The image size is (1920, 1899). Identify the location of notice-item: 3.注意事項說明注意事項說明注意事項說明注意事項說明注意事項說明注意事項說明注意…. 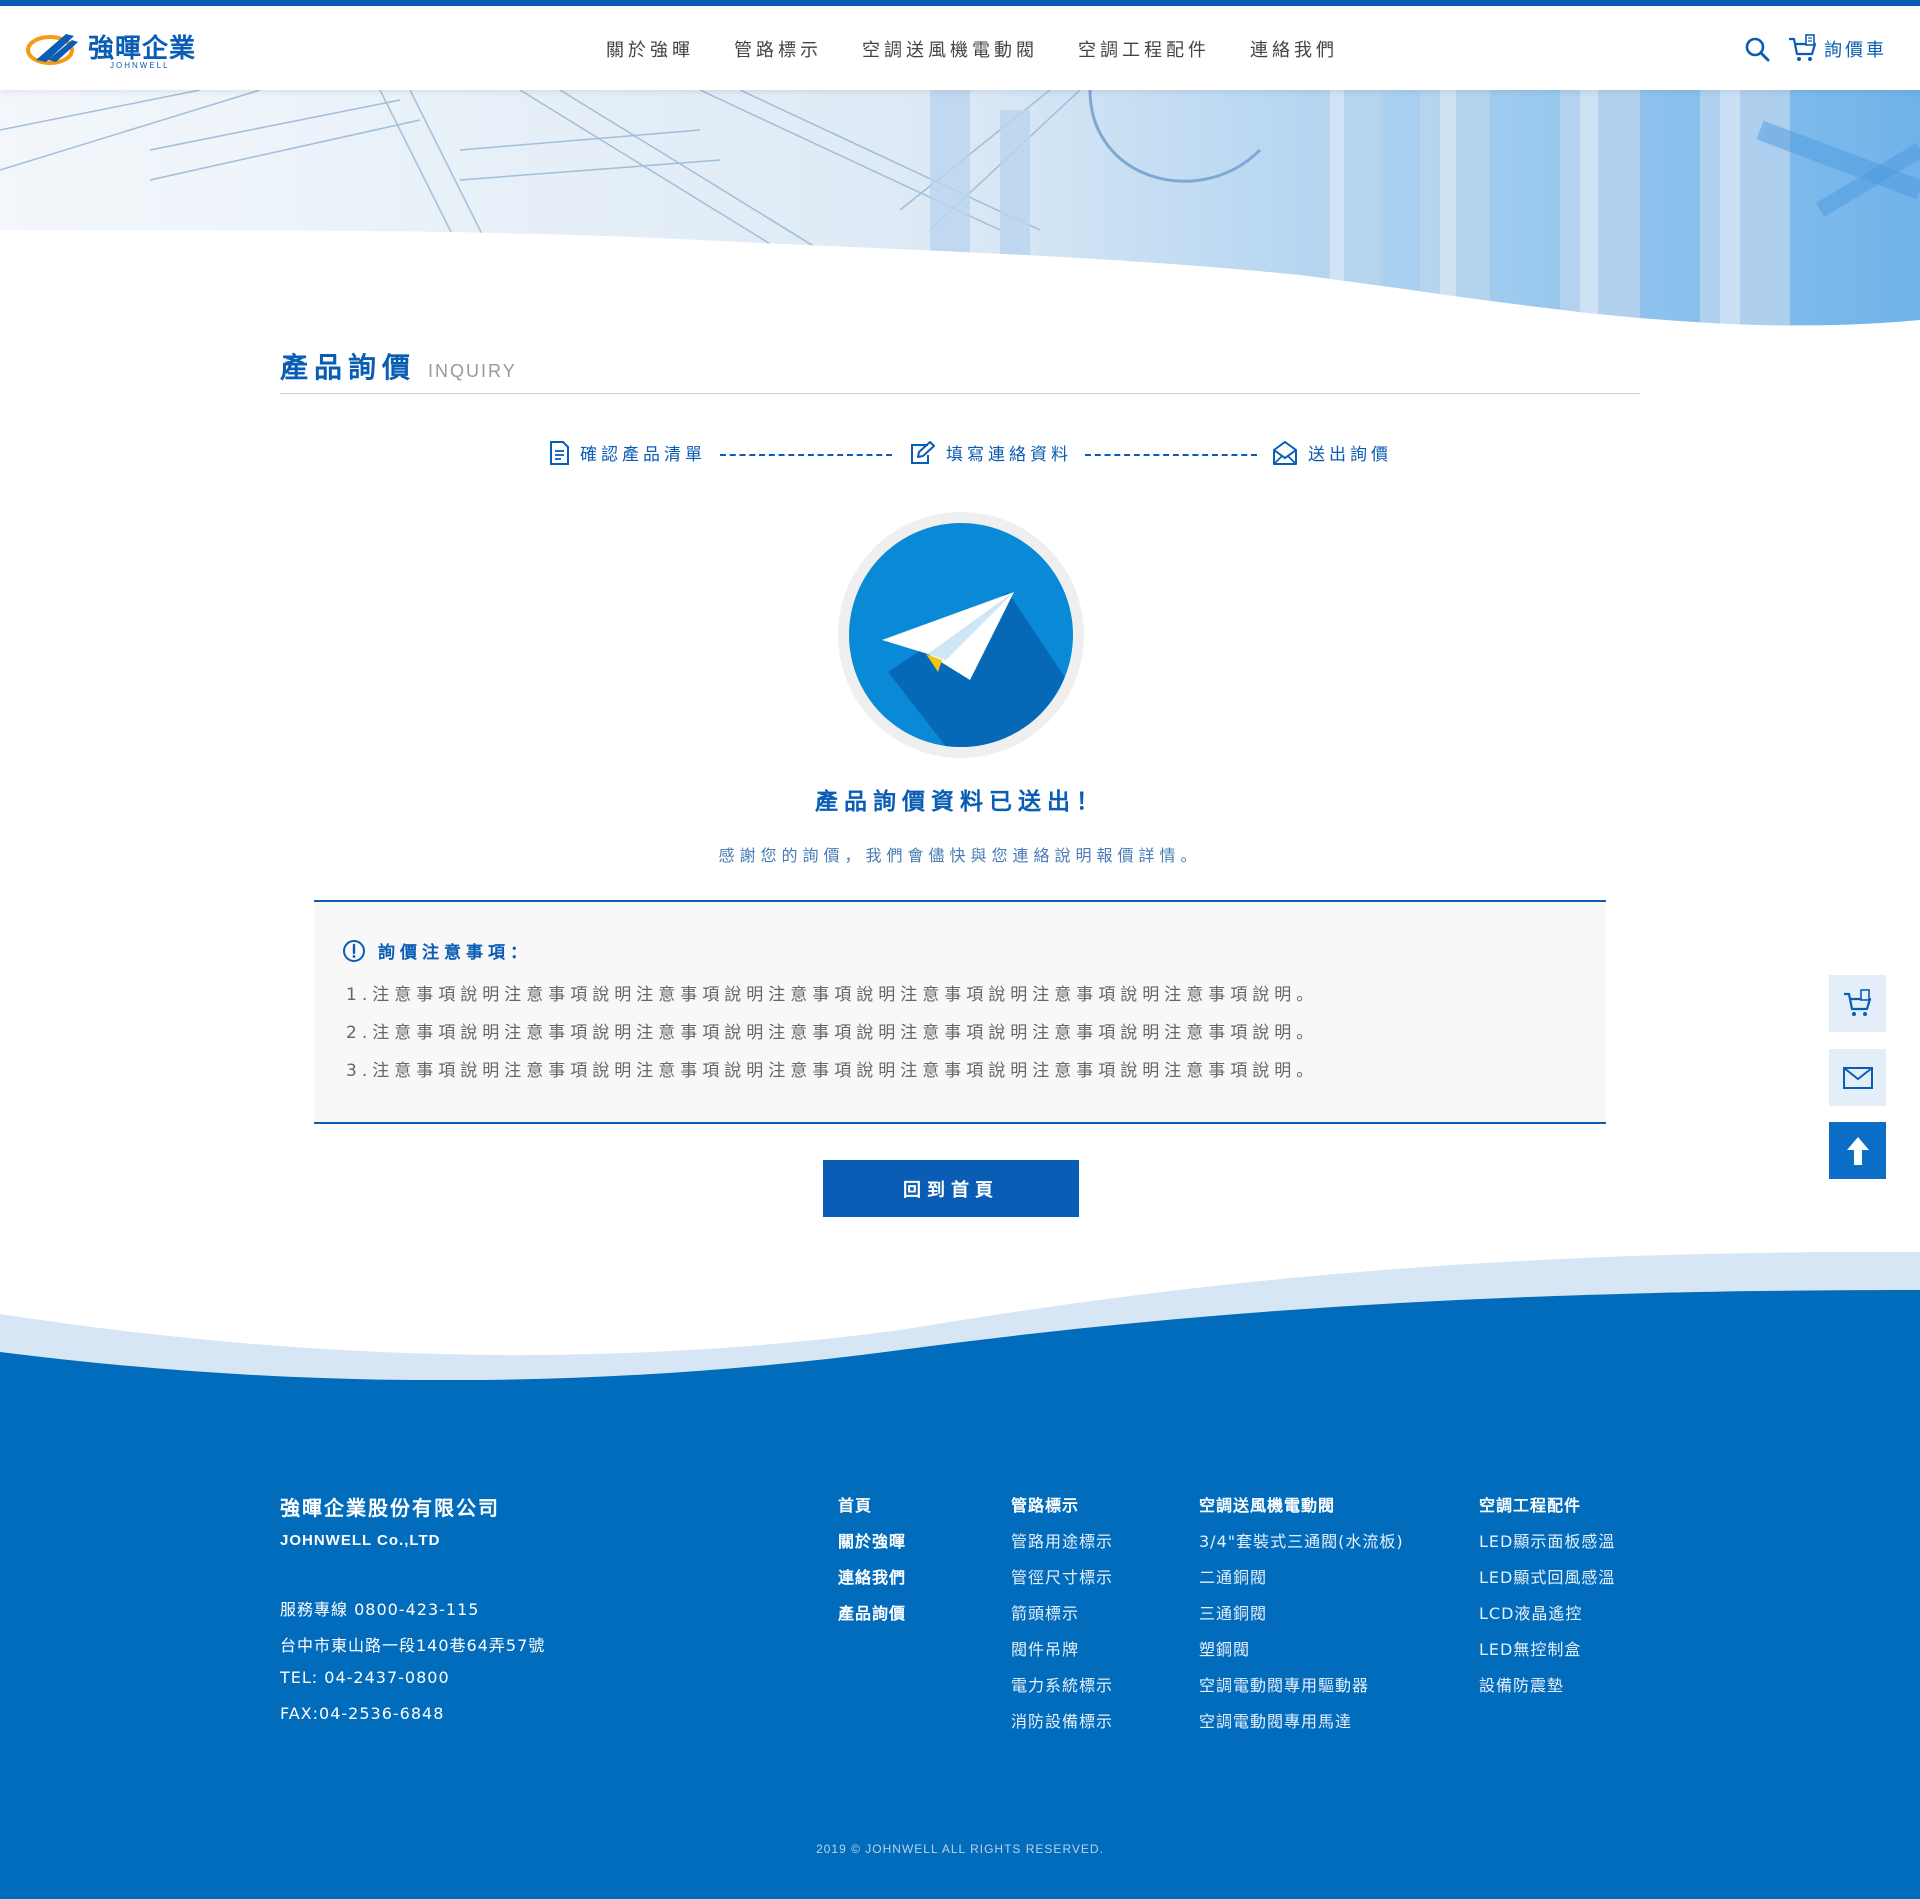
(832, 1071).